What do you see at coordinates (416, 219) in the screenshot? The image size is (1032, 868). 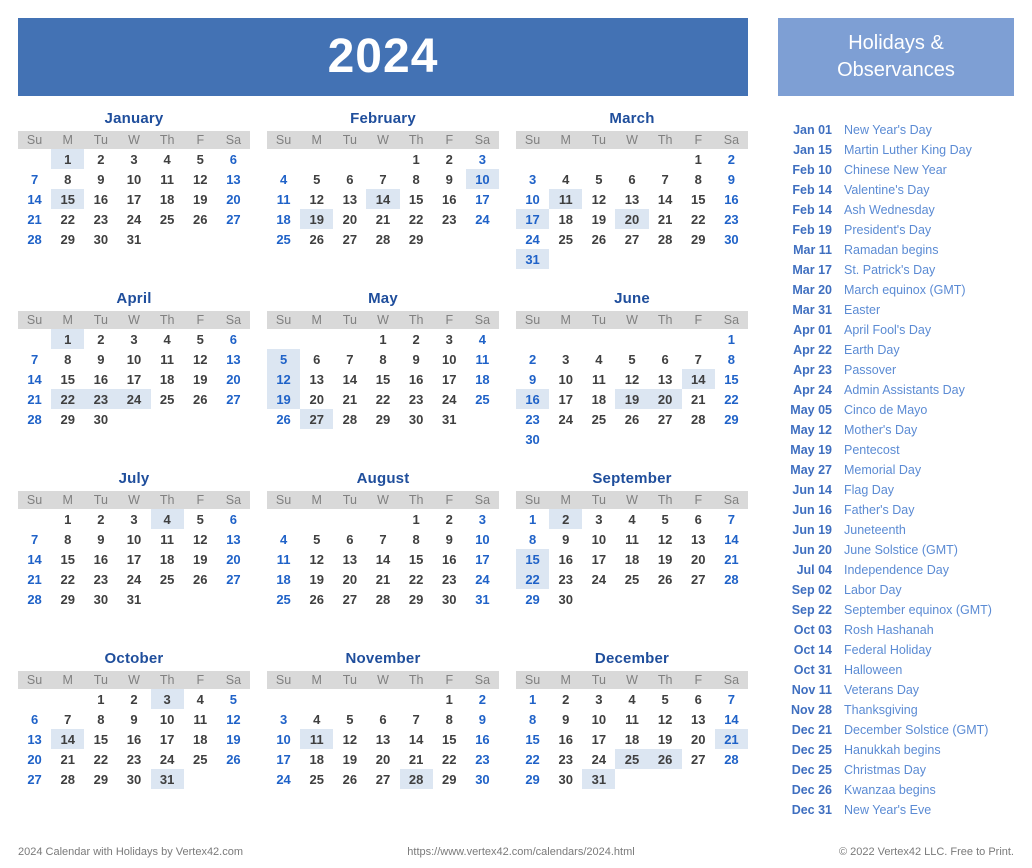 I see `day-cell: 22` at bounding box center [416, 219].